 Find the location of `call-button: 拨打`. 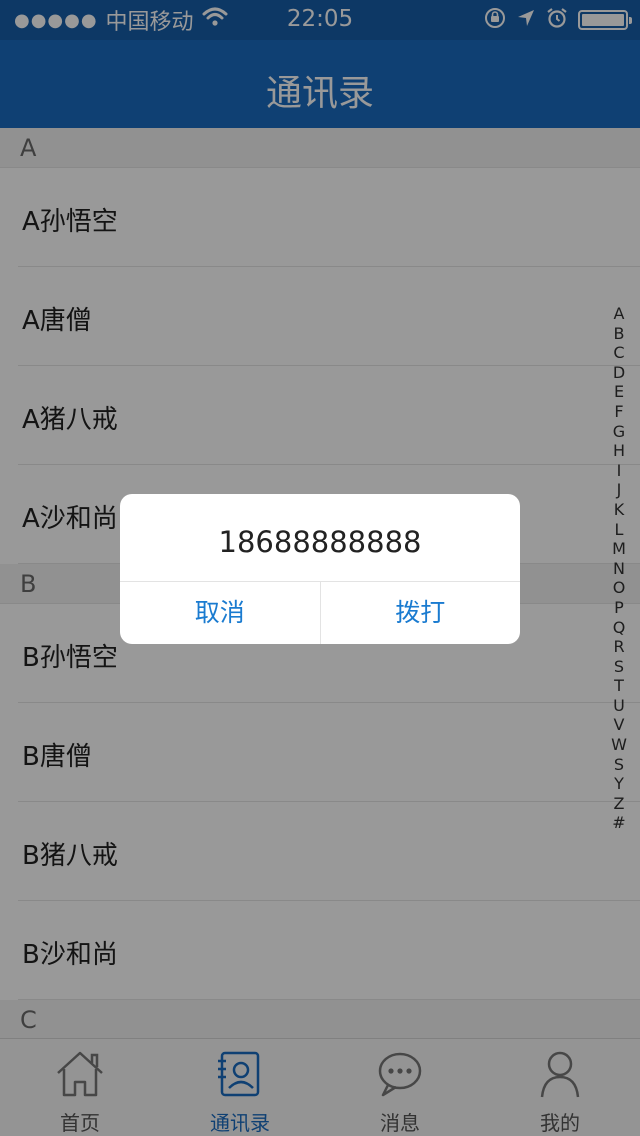

call-button: 拨打 is located at coordinates (420, 613).